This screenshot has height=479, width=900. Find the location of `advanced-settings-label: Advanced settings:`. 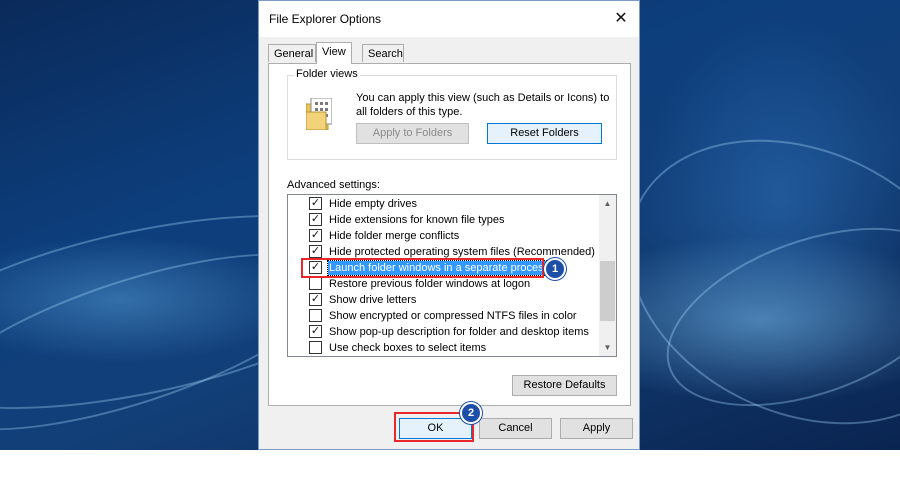

advanced-settings-label: Advanced settings: is located at coordinates (333, 185).